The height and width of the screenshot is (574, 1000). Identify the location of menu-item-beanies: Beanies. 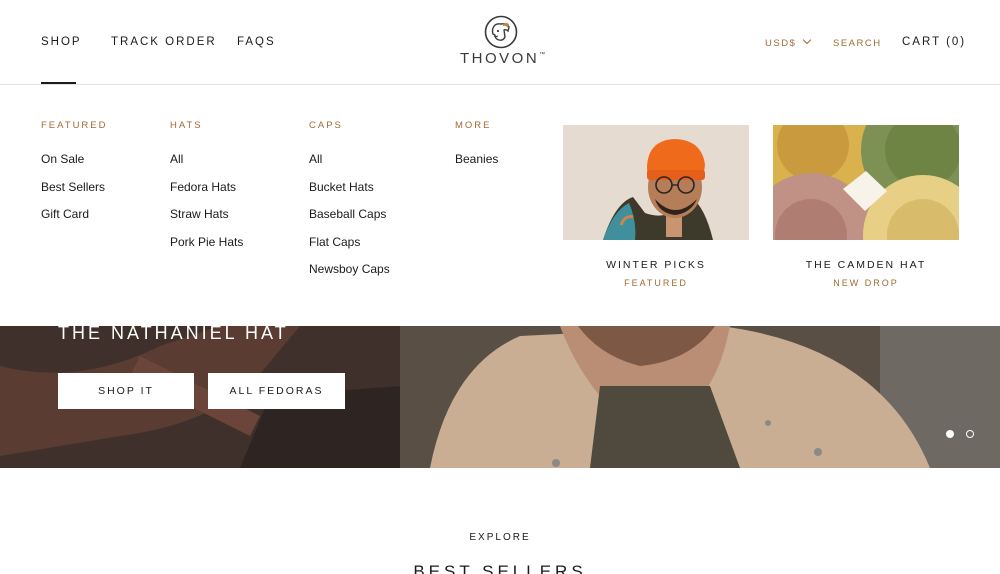
(476, 166).